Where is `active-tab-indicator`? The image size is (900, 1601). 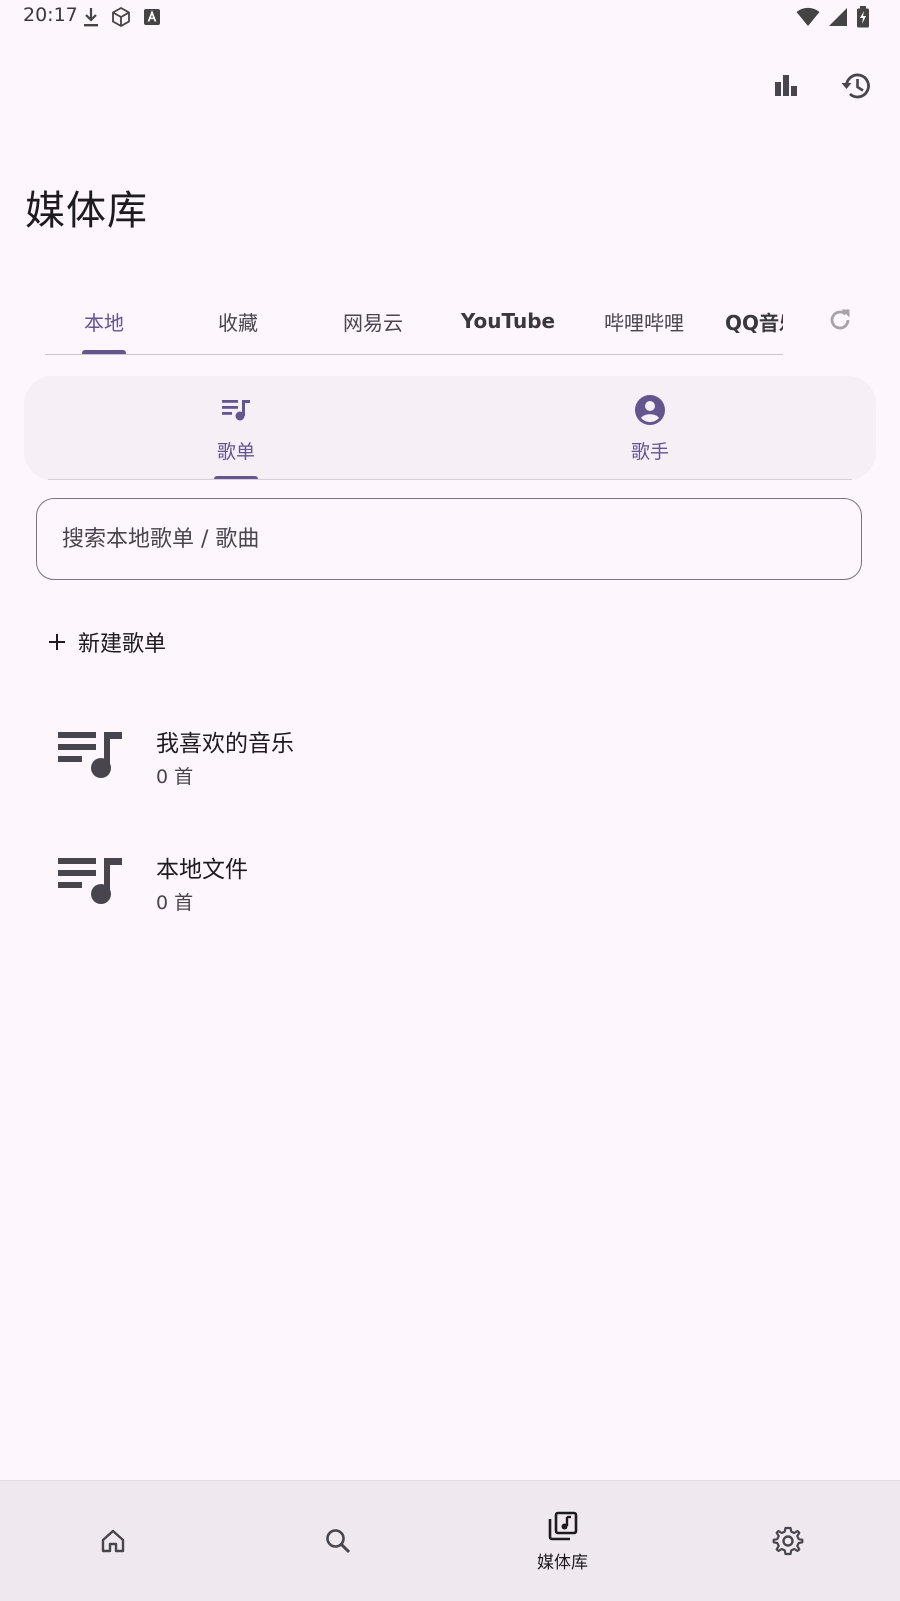
active-tab-indicator is located at coordinates (104, 352).